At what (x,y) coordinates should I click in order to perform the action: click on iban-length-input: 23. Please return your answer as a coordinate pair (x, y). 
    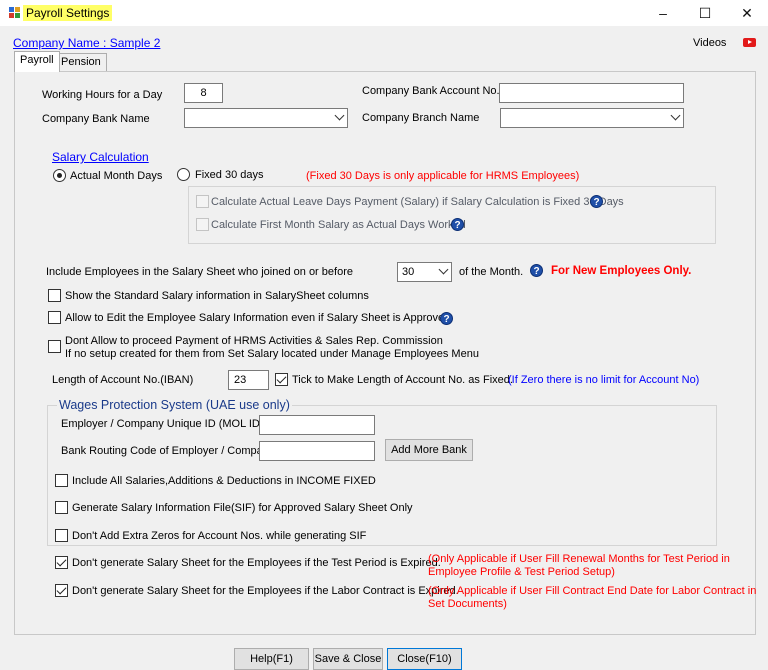
    Looking at the image, I should click on (248, 380).